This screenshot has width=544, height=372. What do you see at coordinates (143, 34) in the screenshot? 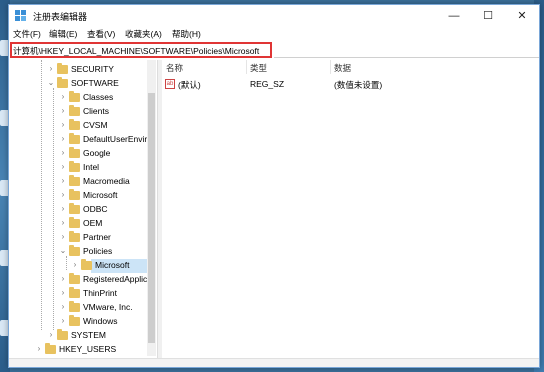
I see `menu-favorites: 收藏夹(A)` at bounding box center [143, 34].